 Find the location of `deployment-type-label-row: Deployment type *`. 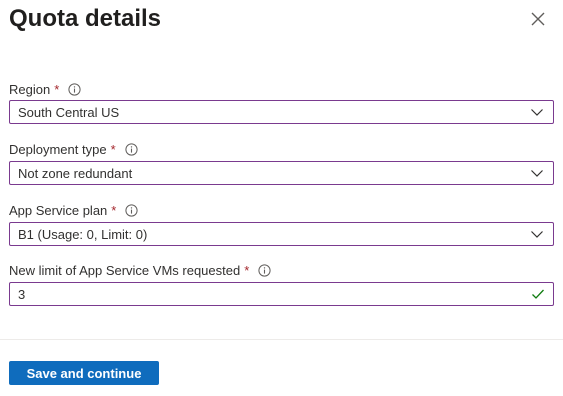

deployment-type-label-row: Deployment type * is located at coordinates (281, 149).